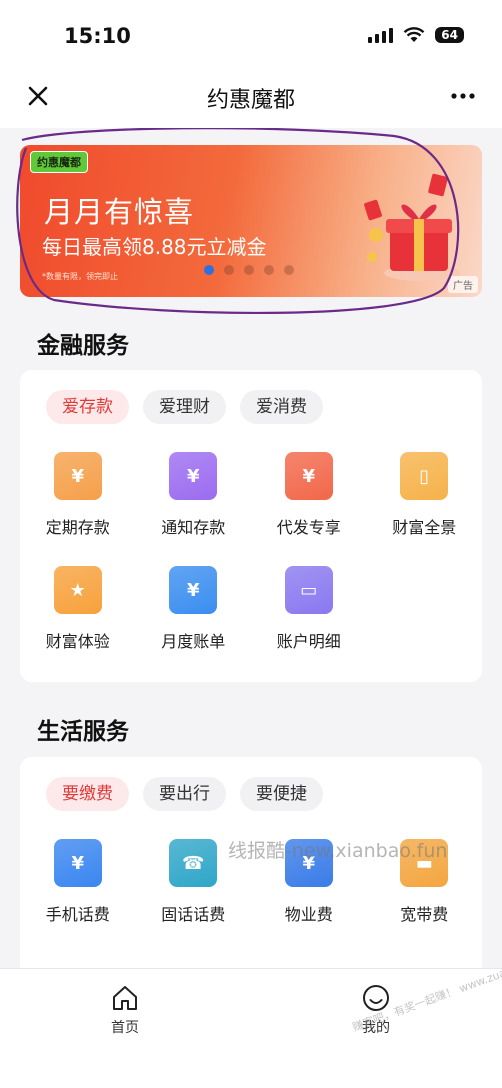 The image size is (502, 1088). I want to click on finance-service-label: 账户明细, so click(308, 641).